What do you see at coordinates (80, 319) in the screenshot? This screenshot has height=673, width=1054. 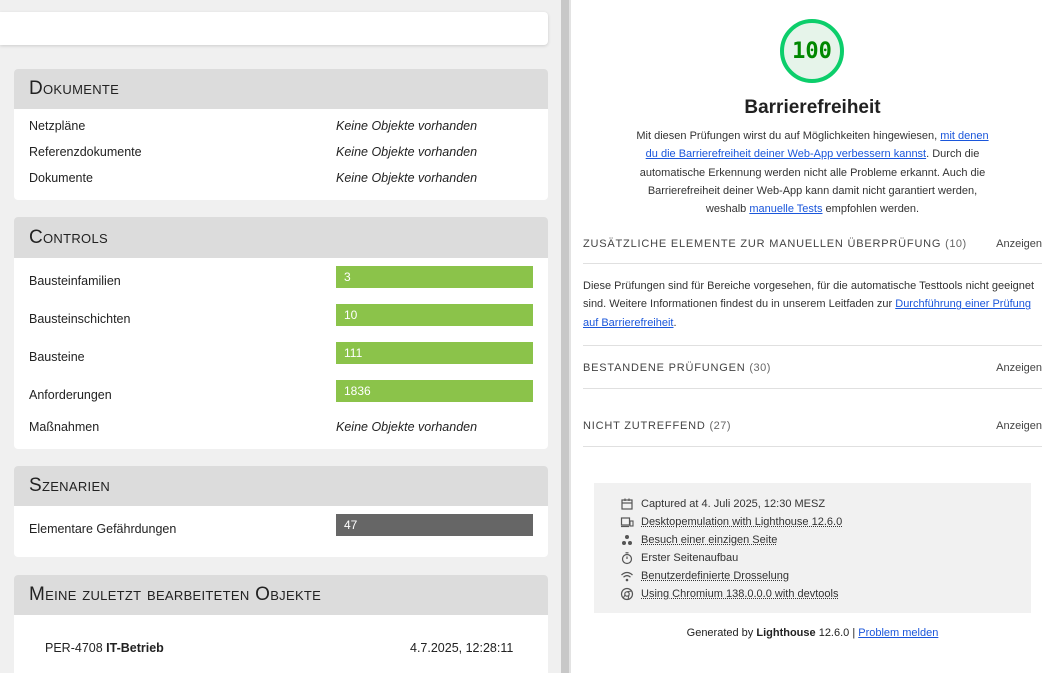 I see `row-label: Bausteinschichten` at bounding box center [80, 319].